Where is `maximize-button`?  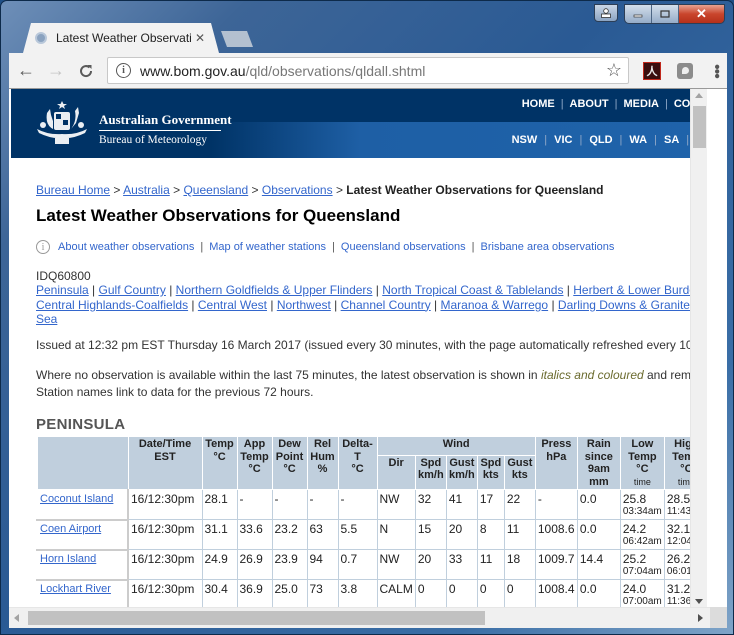
maximize-button is located at coordinates (665, 14).